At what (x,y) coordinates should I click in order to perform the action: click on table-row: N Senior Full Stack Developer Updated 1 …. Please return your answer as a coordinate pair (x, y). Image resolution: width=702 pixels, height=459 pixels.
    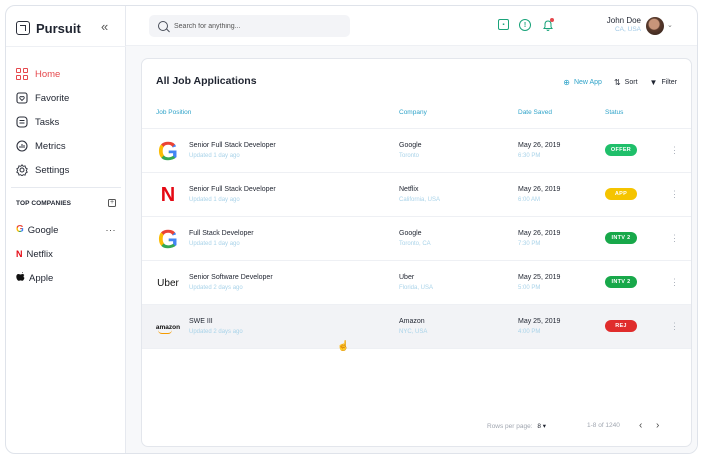
    Looking at the image, I should click on (416, 194).